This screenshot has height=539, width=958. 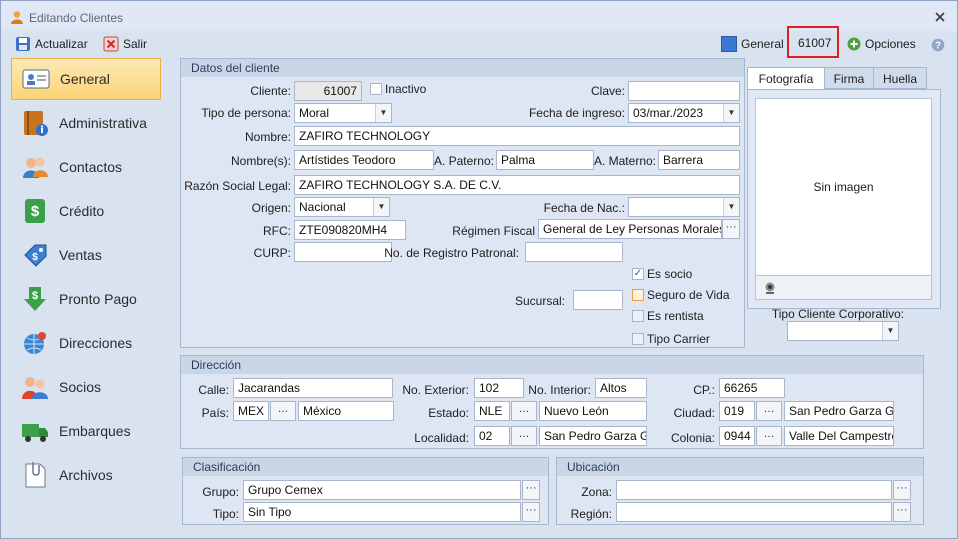 I want to click on client-code-display: 61007, so click(x=815, y=43).